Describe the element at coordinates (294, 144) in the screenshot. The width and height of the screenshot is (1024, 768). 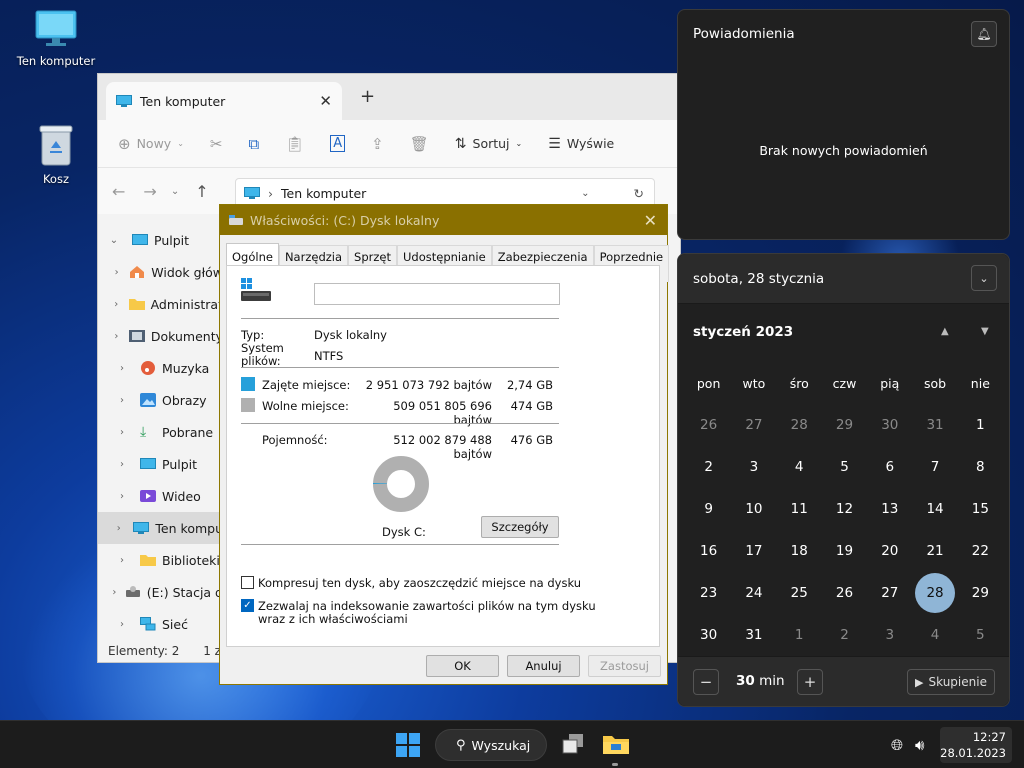
I see `paste-button: 📋︎` at that location.